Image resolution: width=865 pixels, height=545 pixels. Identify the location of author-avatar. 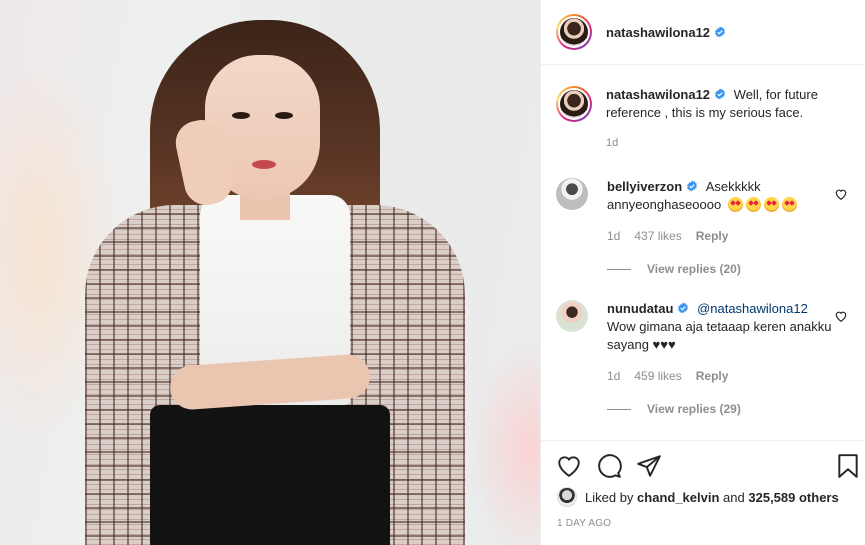
(574, 32).